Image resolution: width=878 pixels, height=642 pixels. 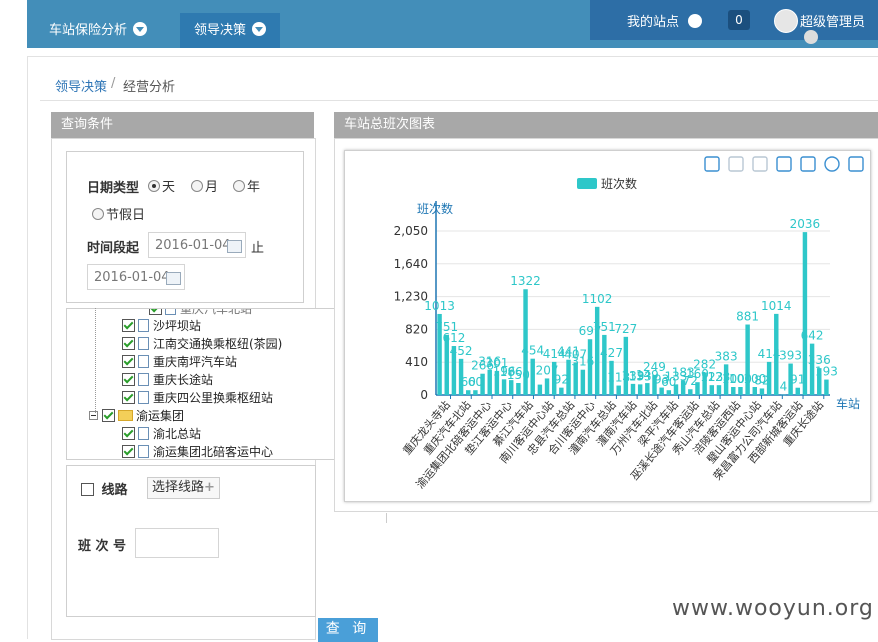 I want to click on tree-node: 重庆长途站, so click(x=167, y=380).